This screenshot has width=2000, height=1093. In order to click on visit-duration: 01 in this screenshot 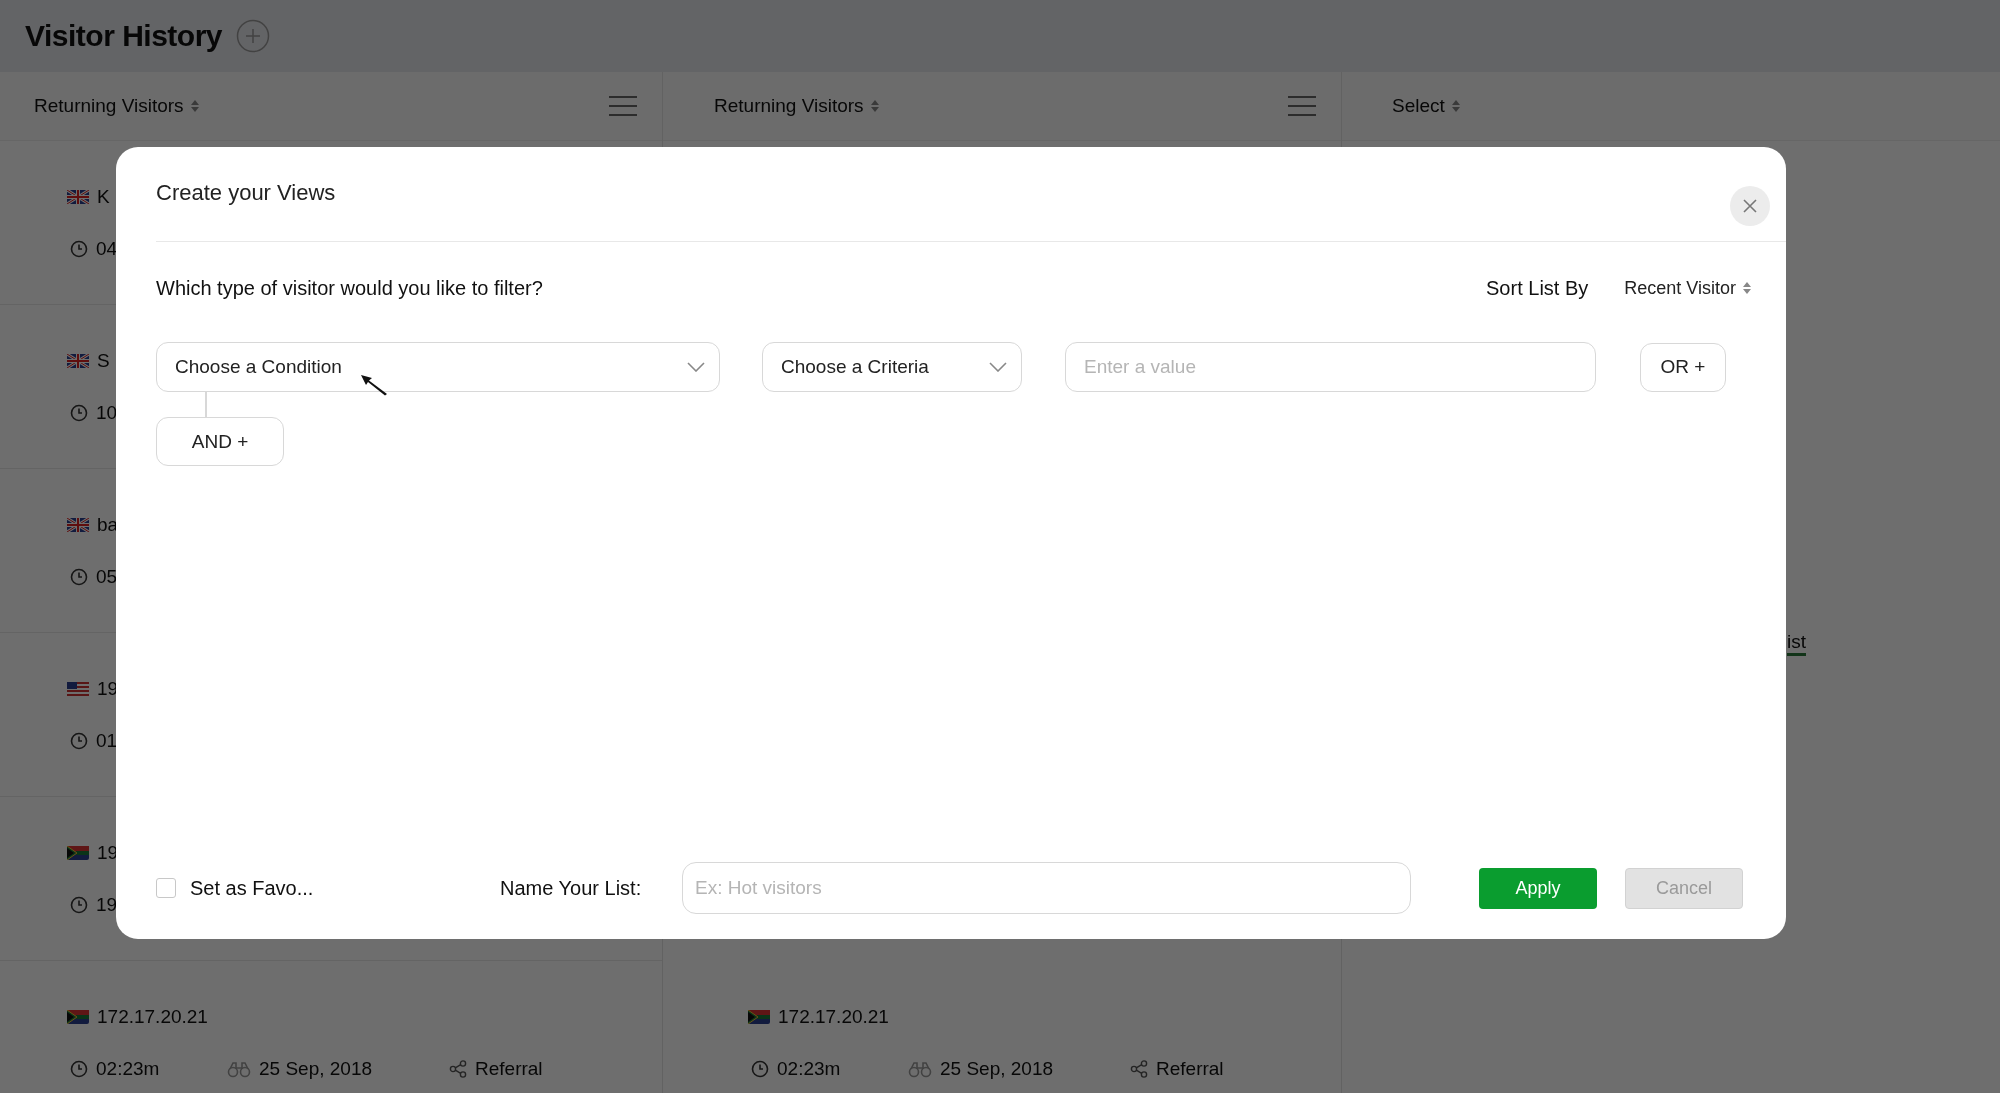, I will do `click(107, 741)`.